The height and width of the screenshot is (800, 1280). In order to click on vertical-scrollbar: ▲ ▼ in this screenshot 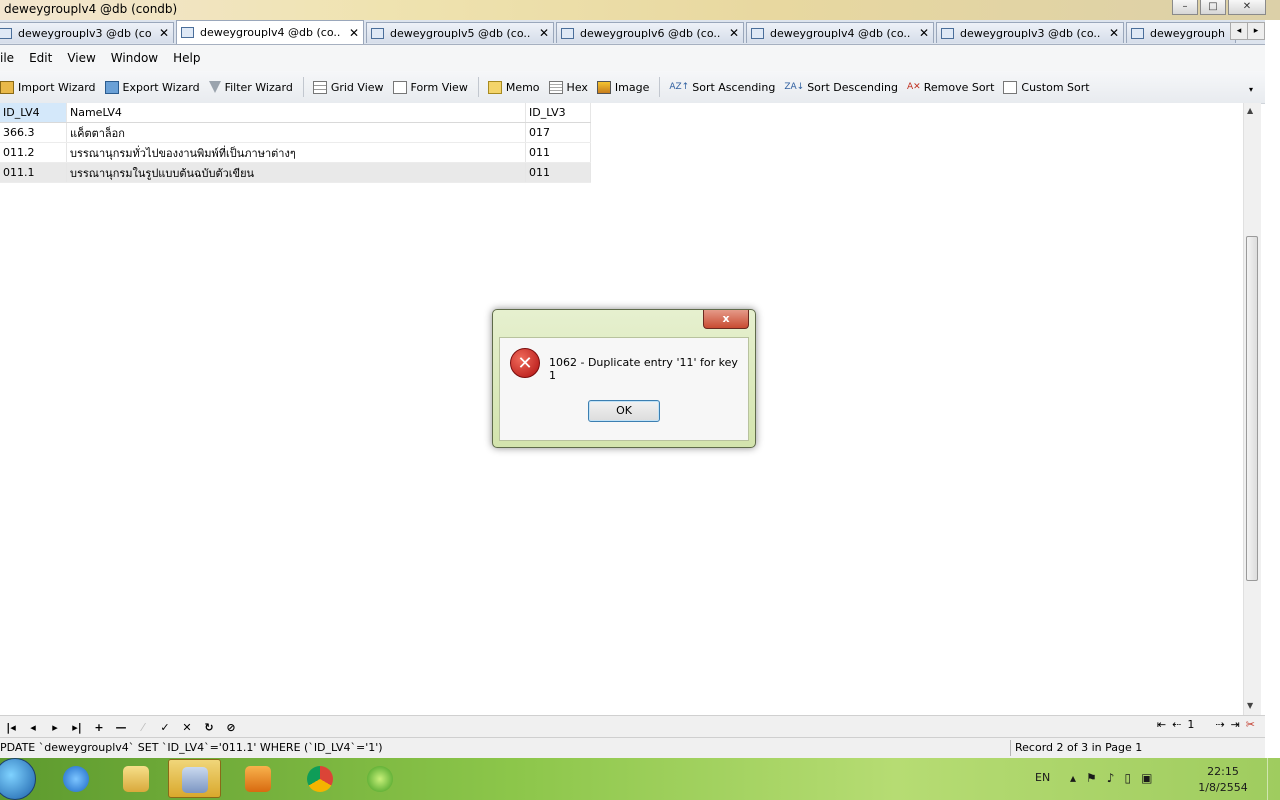, I will do `click(1252, 409)`.